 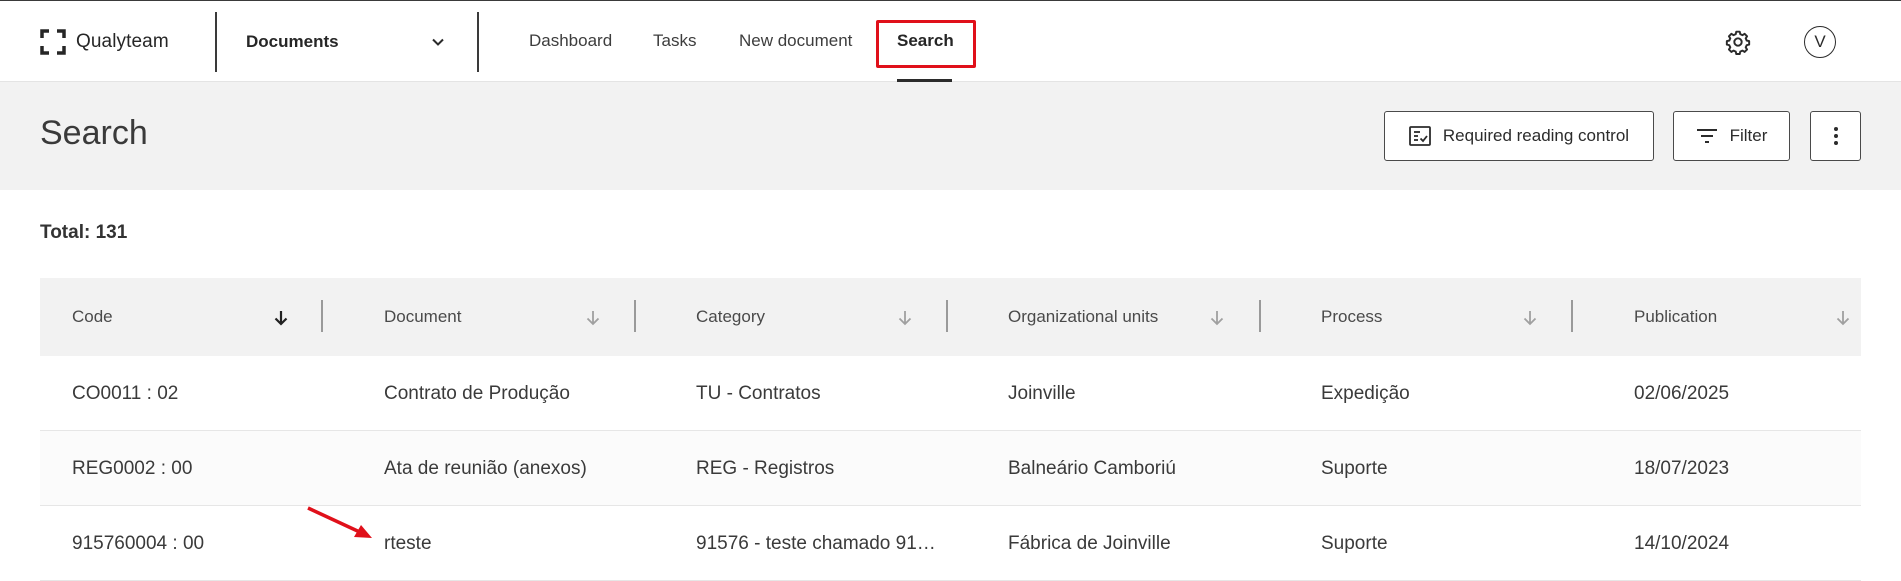 I want to click on column-header-label: Organizational units, so click(x=1083, y=316).